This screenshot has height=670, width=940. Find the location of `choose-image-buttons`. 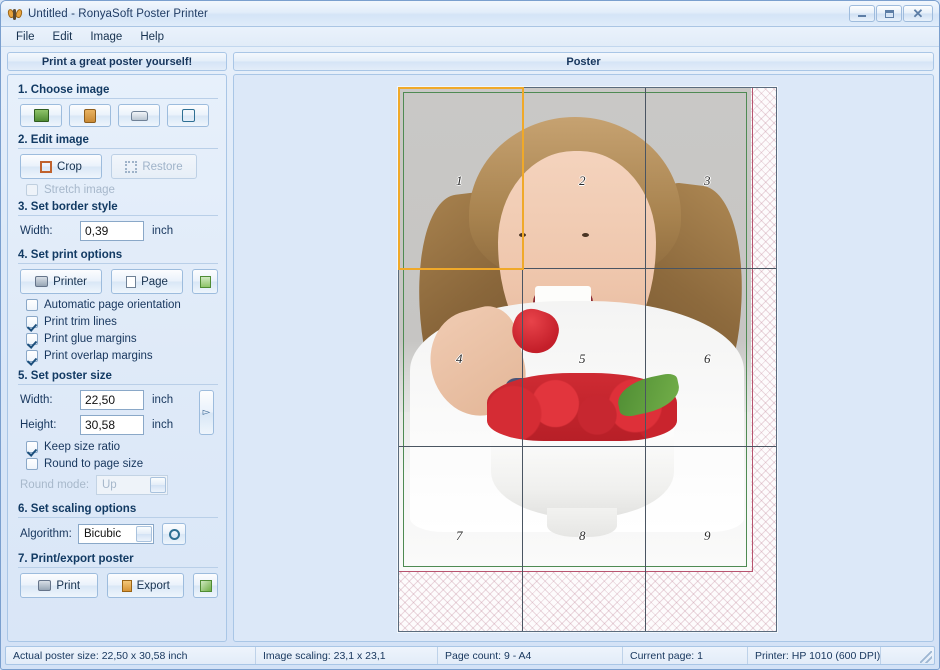

choose-image-buttons is located at coordinates (119, 115).